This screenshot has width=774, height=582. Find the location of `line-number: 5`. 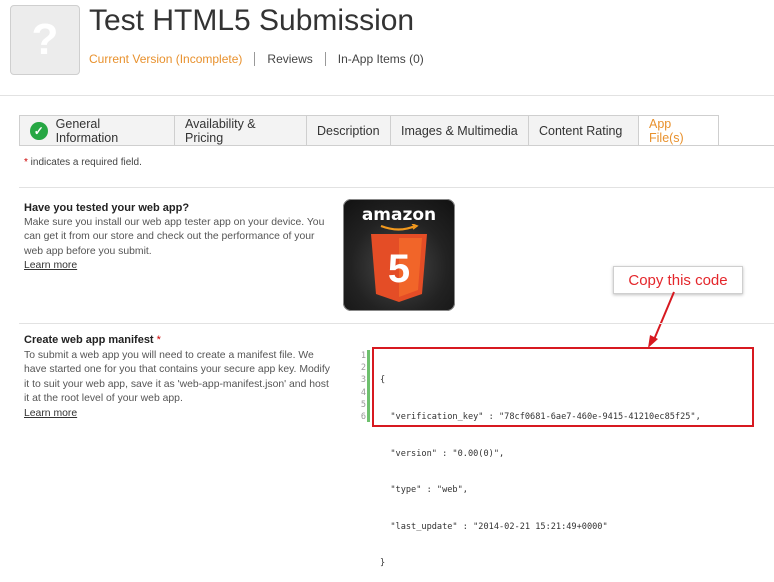

line-number: 5 is located at coordinates (363, 404).